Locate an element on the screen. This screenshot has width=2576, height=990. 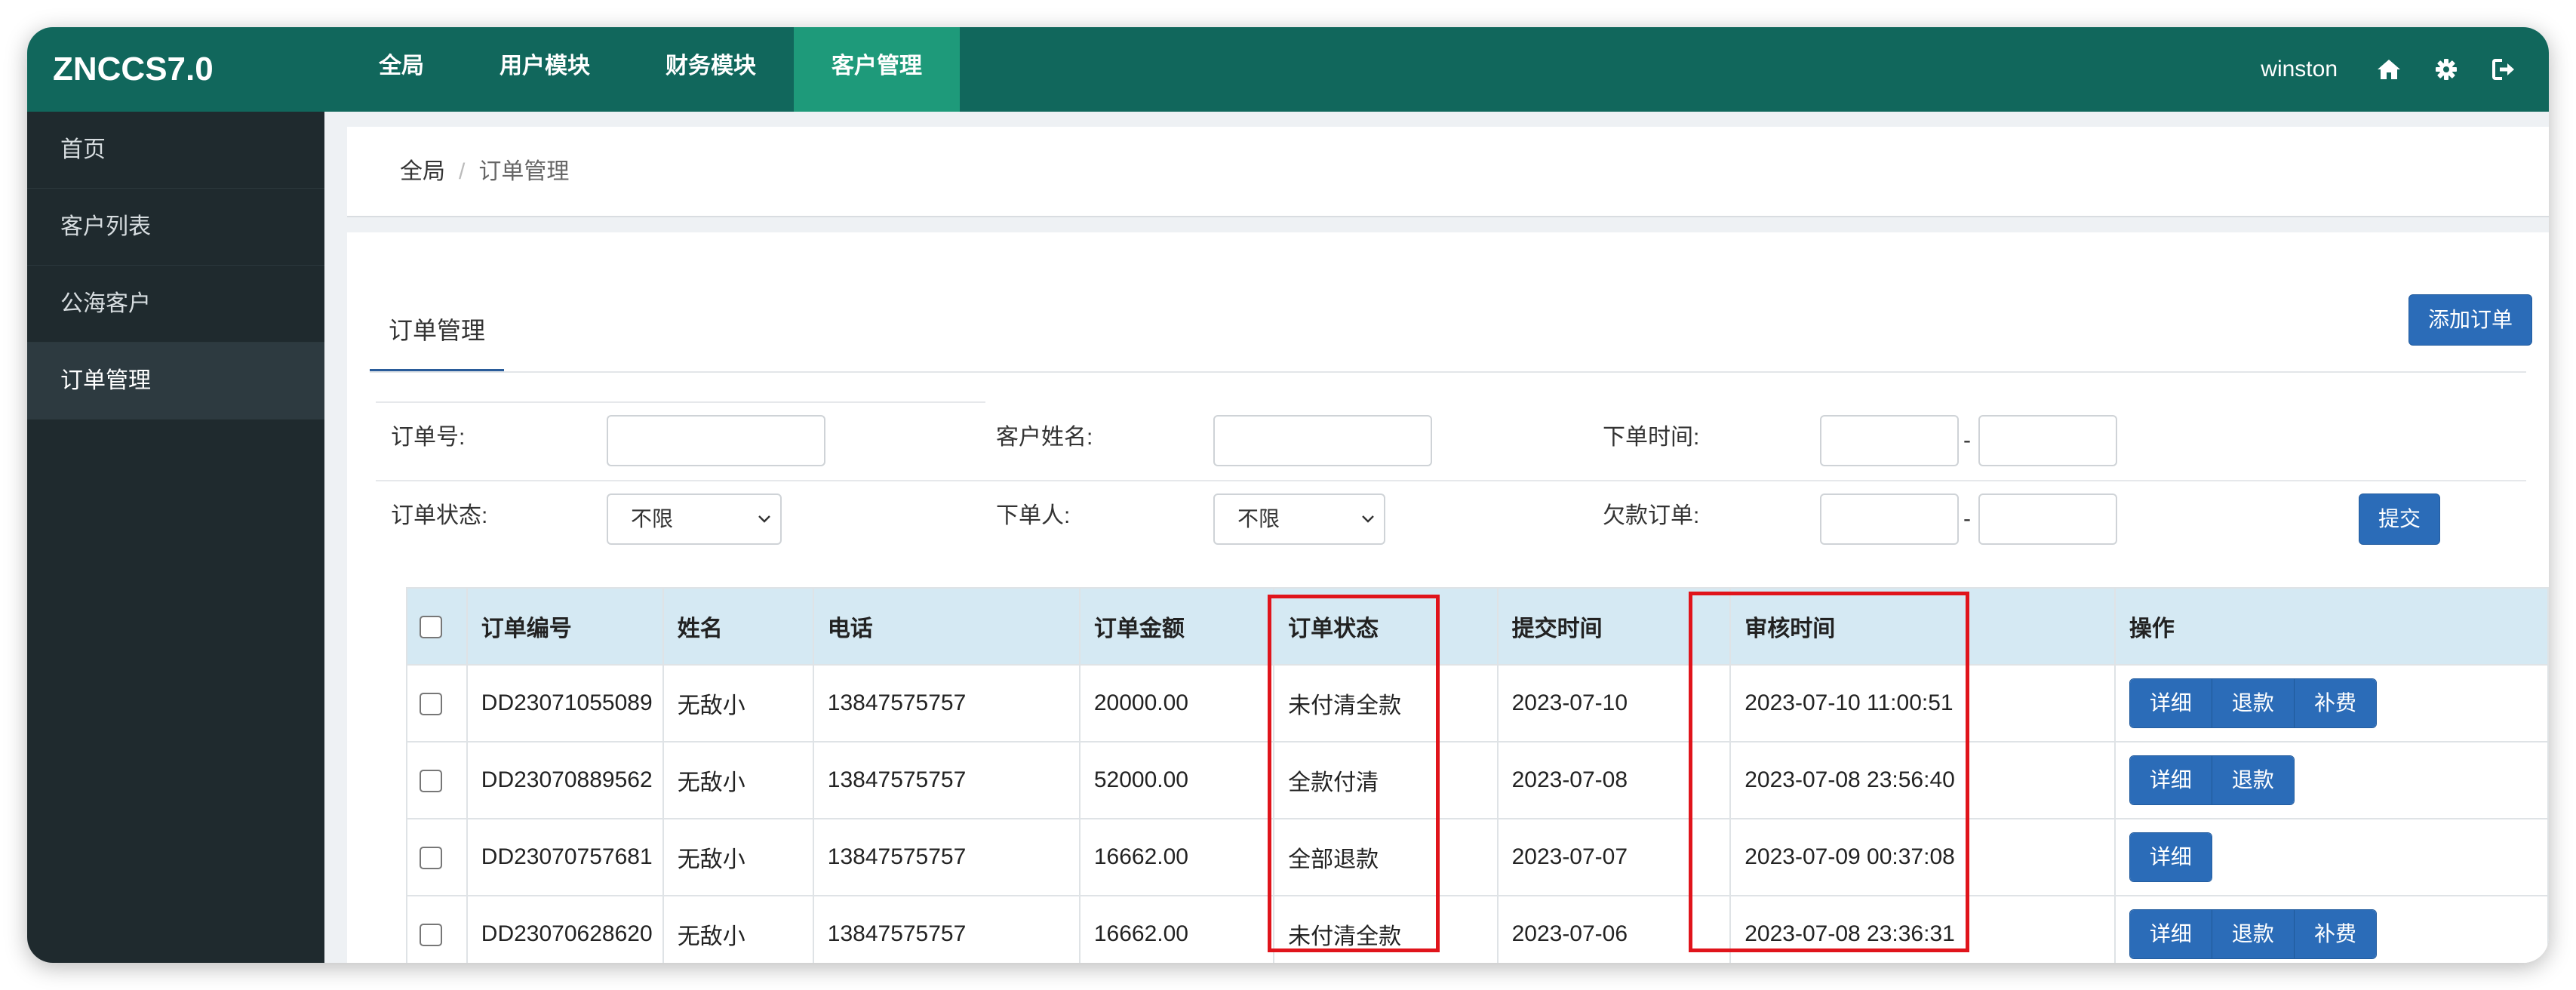
submitted-cell: 2023-07-07 is located at coordinates (1614, 857).